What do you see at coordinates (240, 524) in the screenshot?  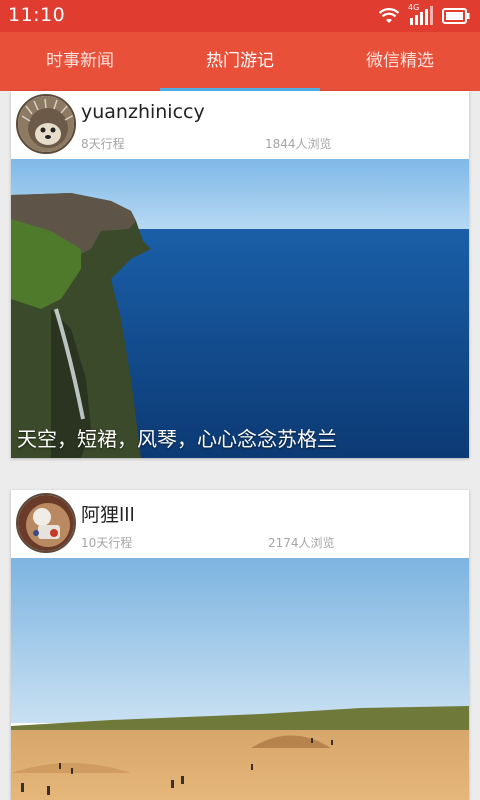 I see `card-header: 阿狸lll 10天行程 2174人浏览` at bounding box center [240, 524].